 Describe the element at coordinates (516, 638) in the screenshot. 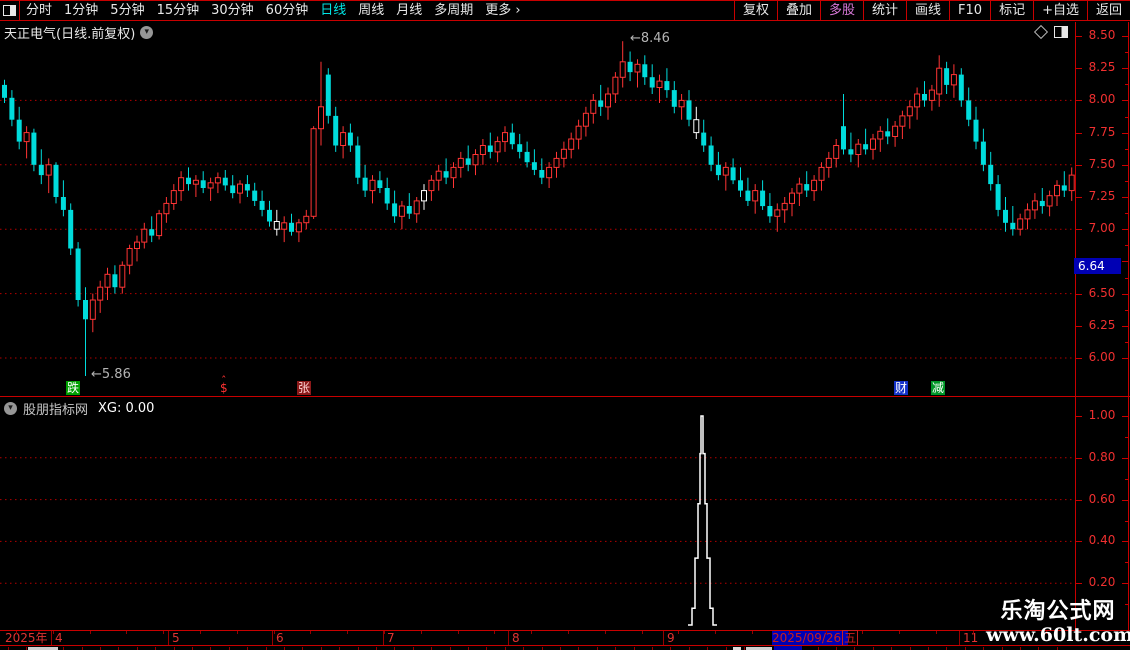

I see `month-label-8: 8` at that location.